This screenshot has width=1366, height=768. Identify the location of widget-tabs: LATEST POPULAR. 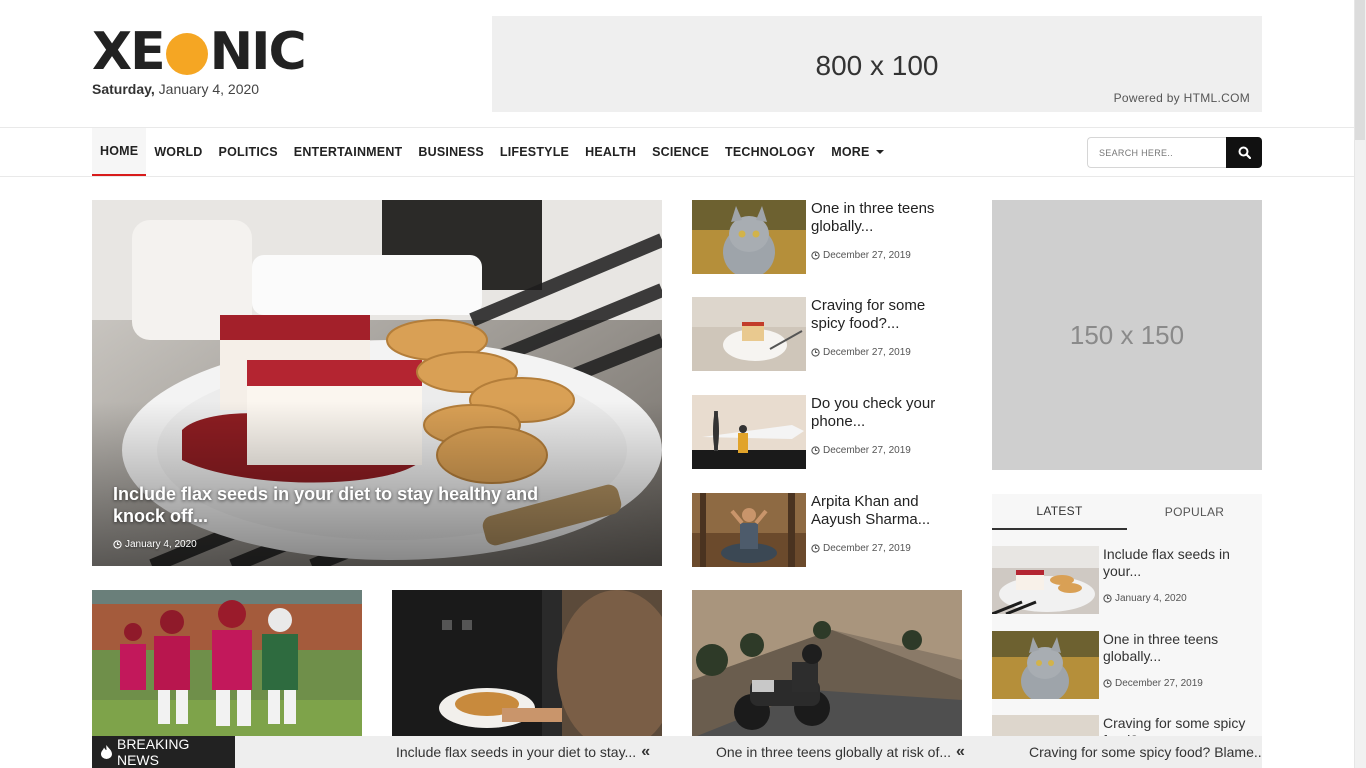
(1127, 512).